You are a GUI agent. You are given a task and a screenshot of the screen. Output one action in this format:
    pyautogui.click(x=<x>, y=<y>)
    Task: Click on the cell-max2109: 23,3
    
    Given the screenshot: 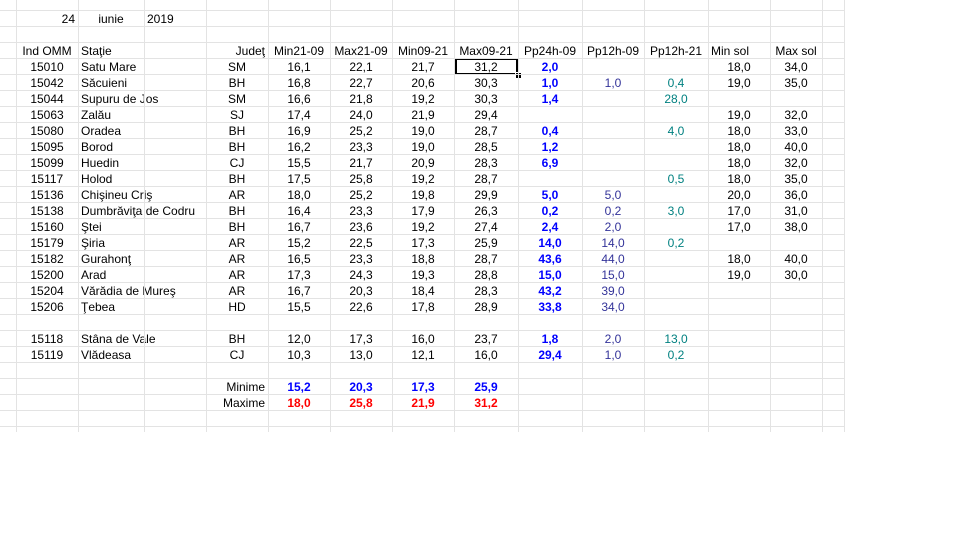 What is the action you would take?
    pyautogui.click(x=361, y=259)
    